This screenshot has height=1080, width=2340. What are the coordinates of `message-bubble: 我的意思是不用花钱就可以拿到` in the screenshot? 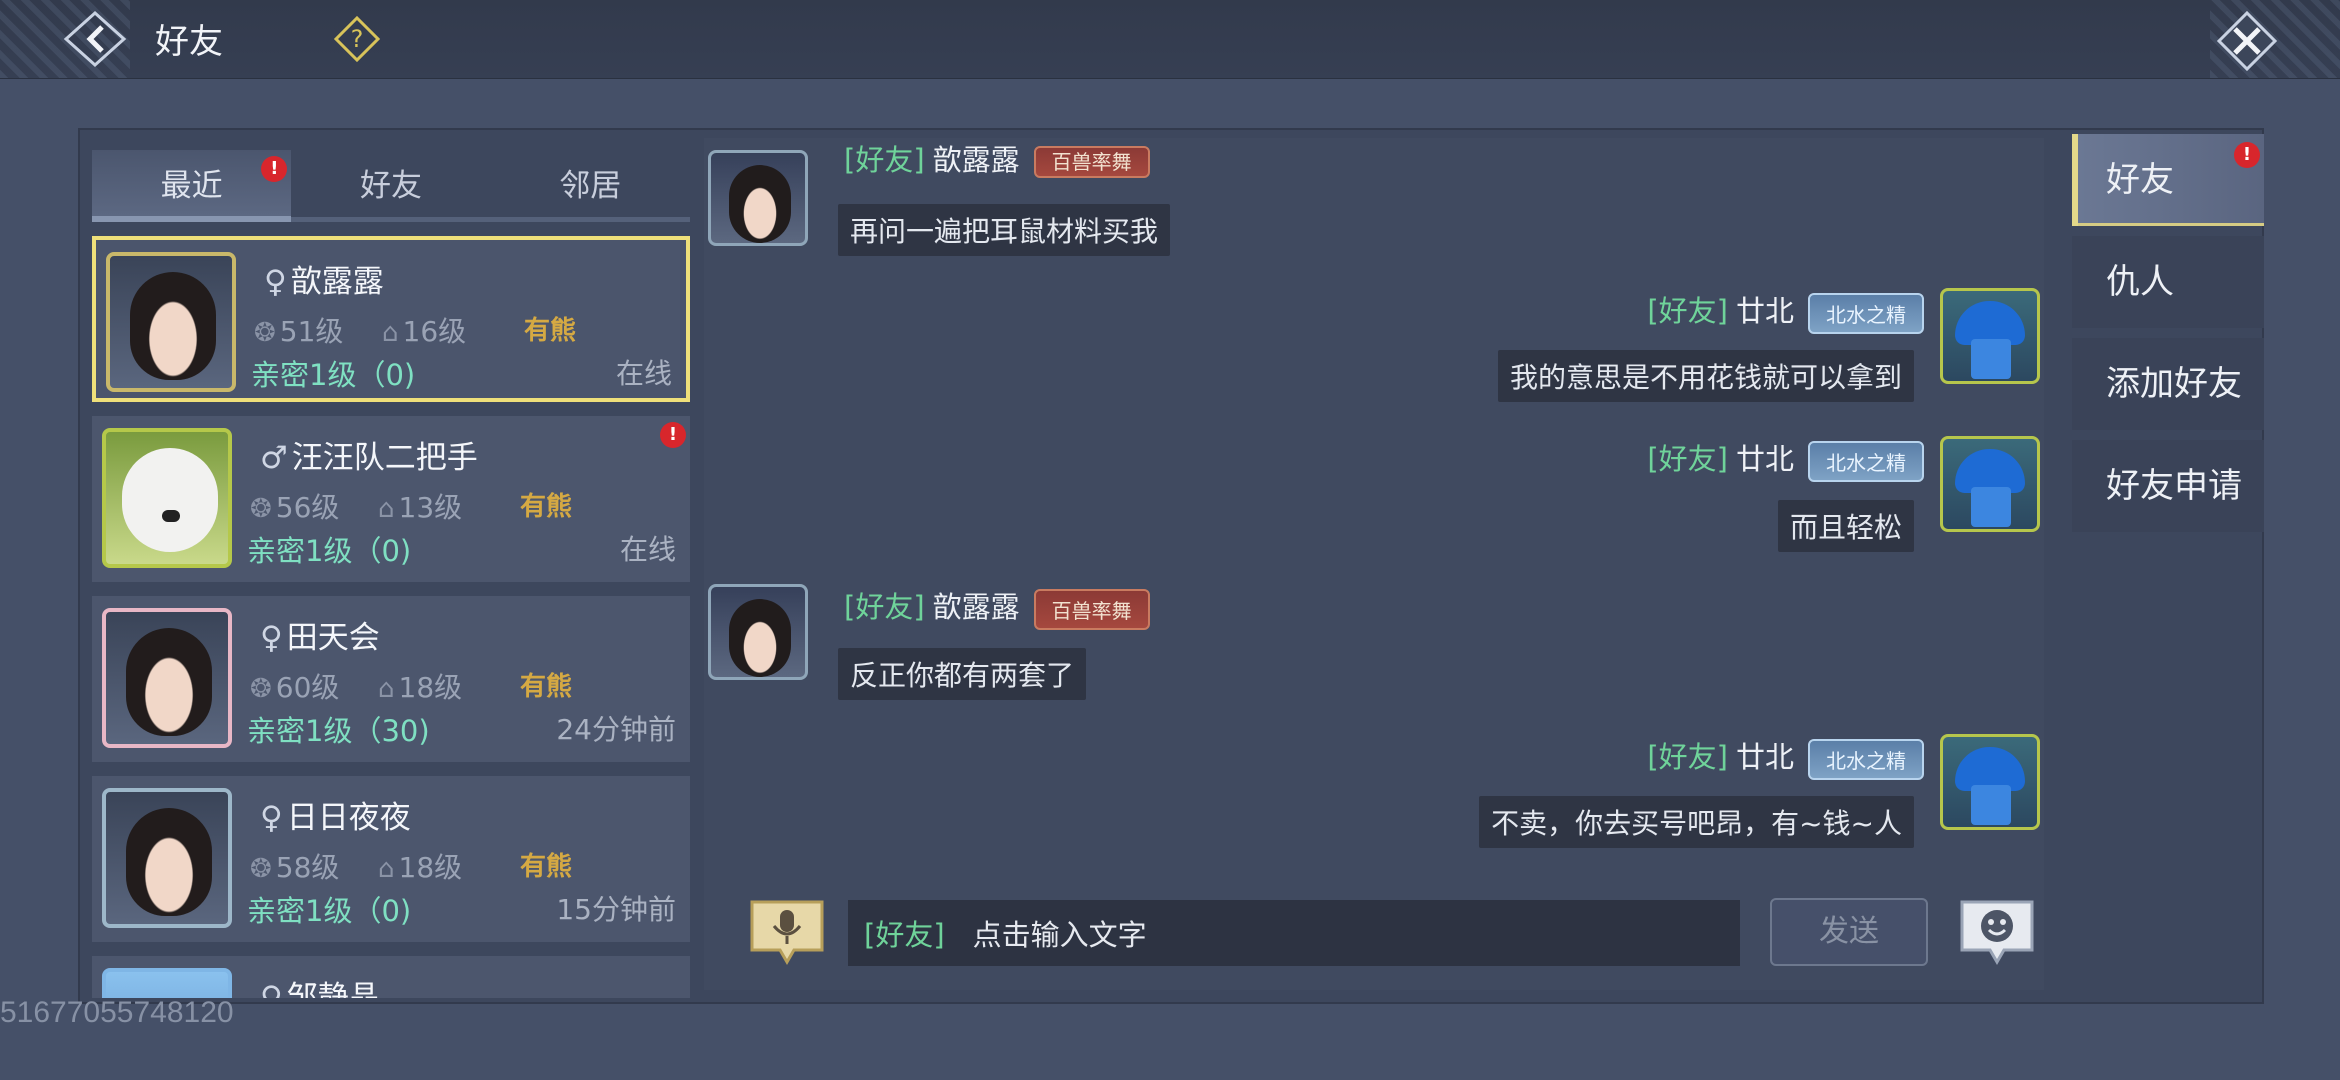 It's located at (1705, 376).